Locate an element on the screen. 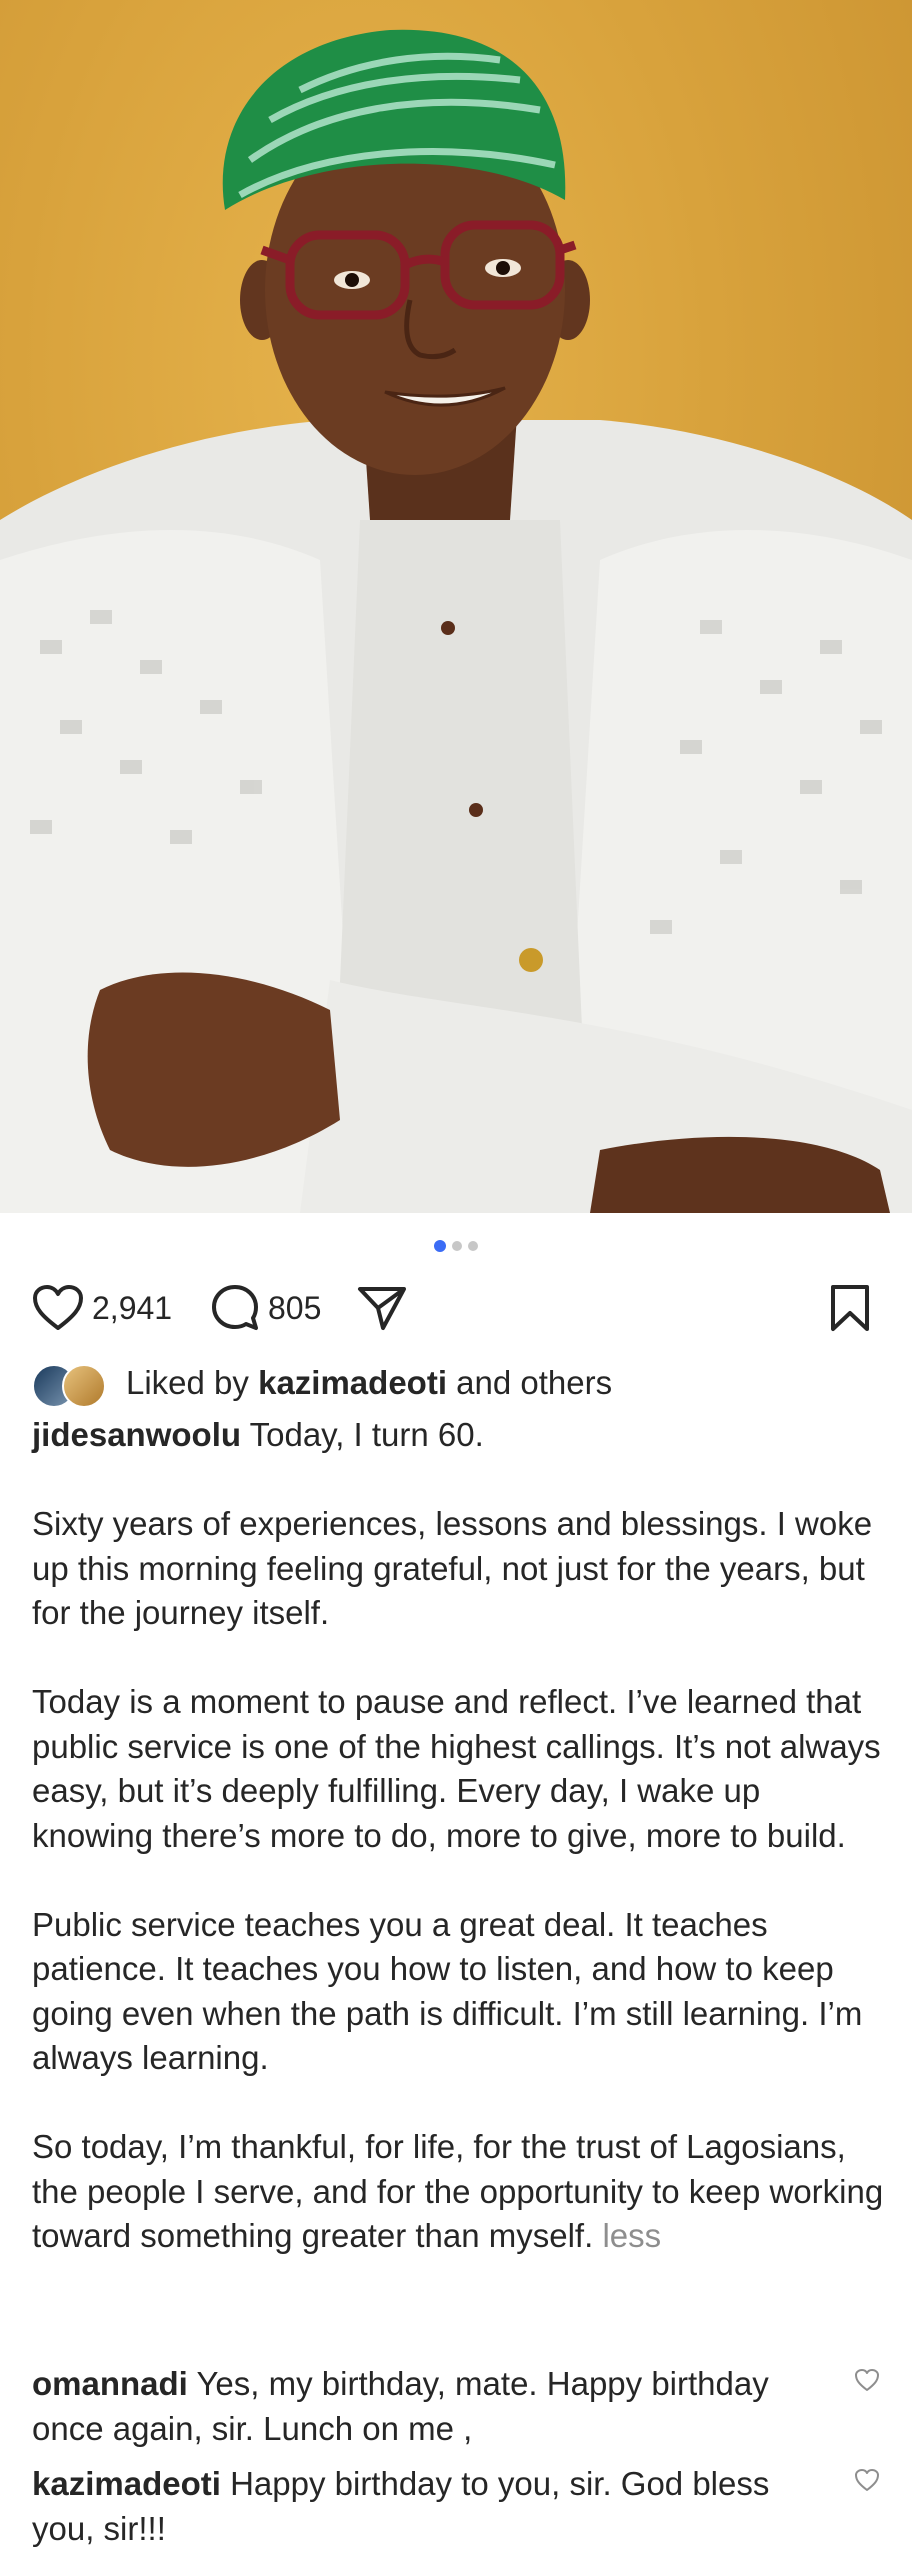 This screenshot has height=2560, width=912. like-action: 2,941 is located at coordinates (102, 1308).